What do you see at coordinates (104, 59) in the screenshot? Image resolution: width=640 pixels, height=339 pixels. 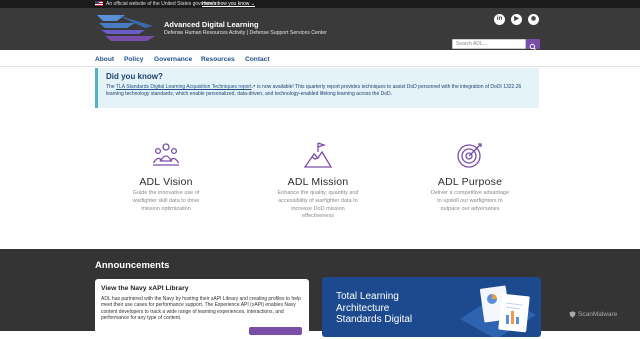 I see `nav-about: About` at bounding box center [104, 59].